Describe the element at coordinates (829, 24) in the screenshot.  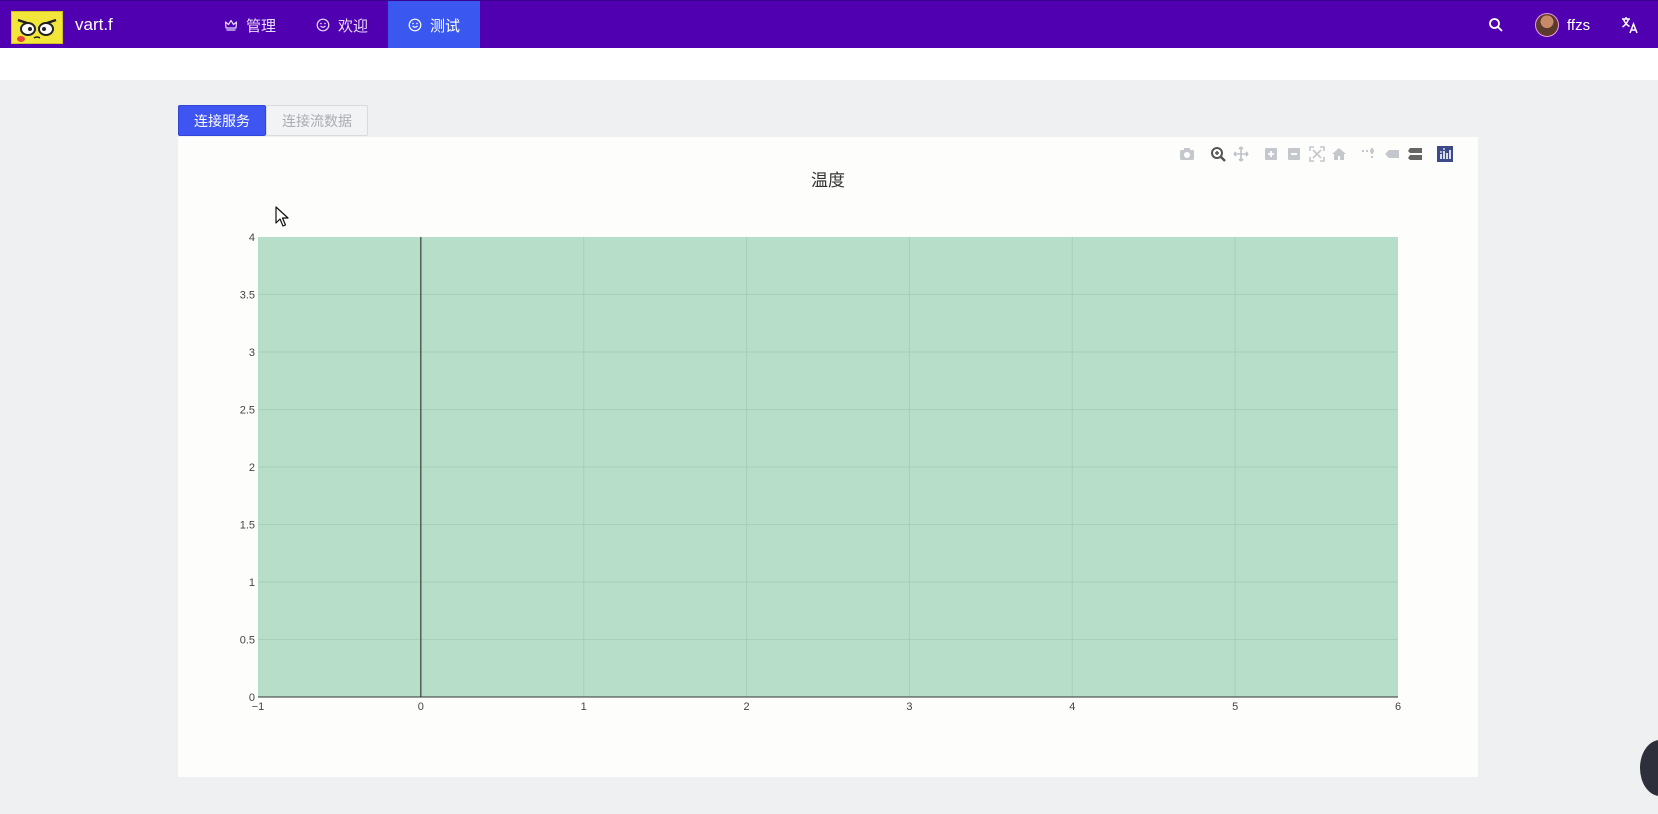
I see `top-navbar: vart.f 管理 欢迎 测试 ffzs` at that location.